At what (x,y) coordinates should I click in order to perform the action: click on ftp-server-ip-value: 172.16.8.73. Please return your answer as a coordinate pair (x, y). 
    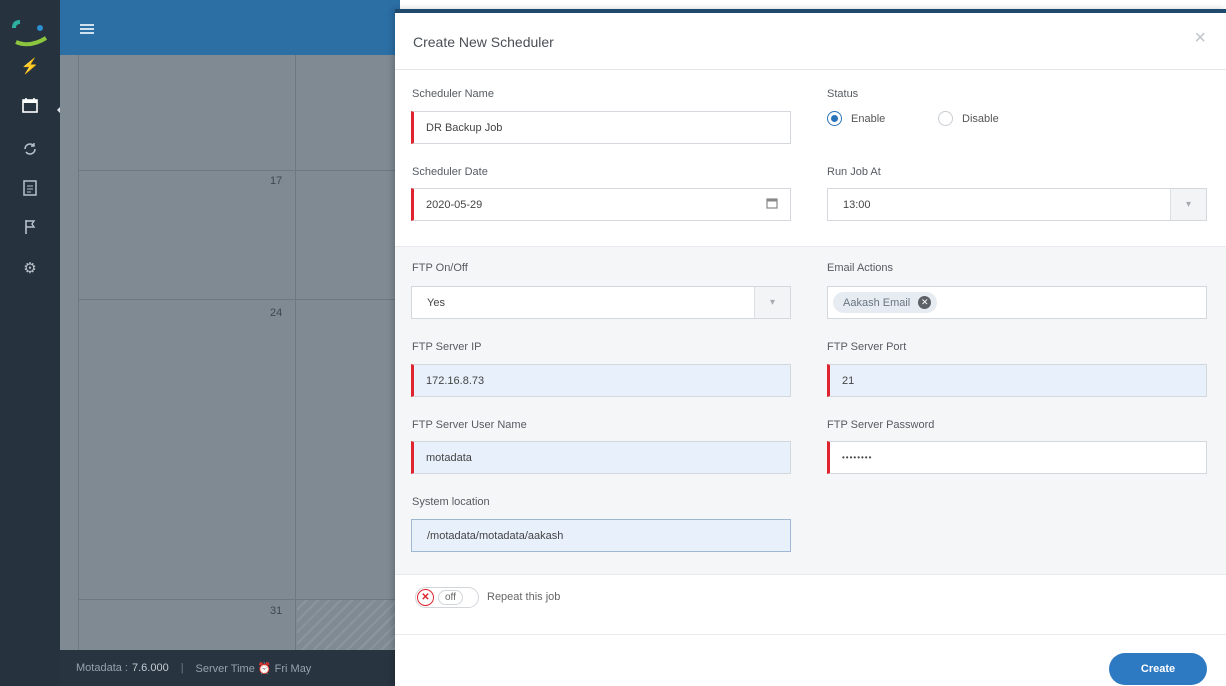
    Looking at the image, I should click on (455, 380).